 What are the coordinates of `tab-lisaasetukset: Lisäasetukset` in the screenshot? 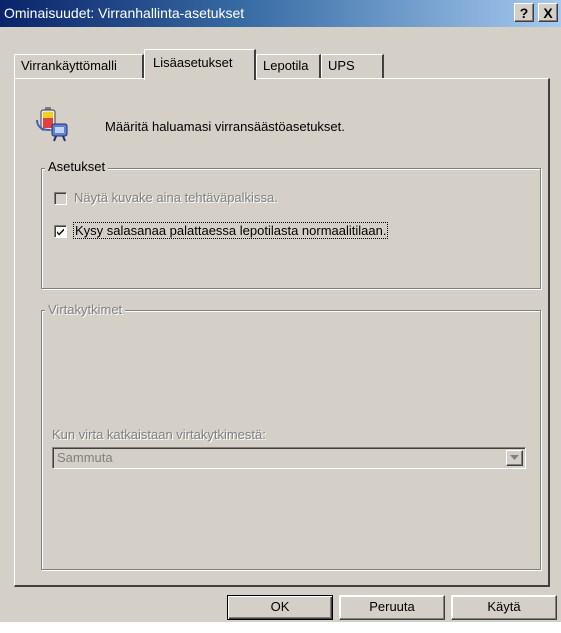 It's located at (200, 64).